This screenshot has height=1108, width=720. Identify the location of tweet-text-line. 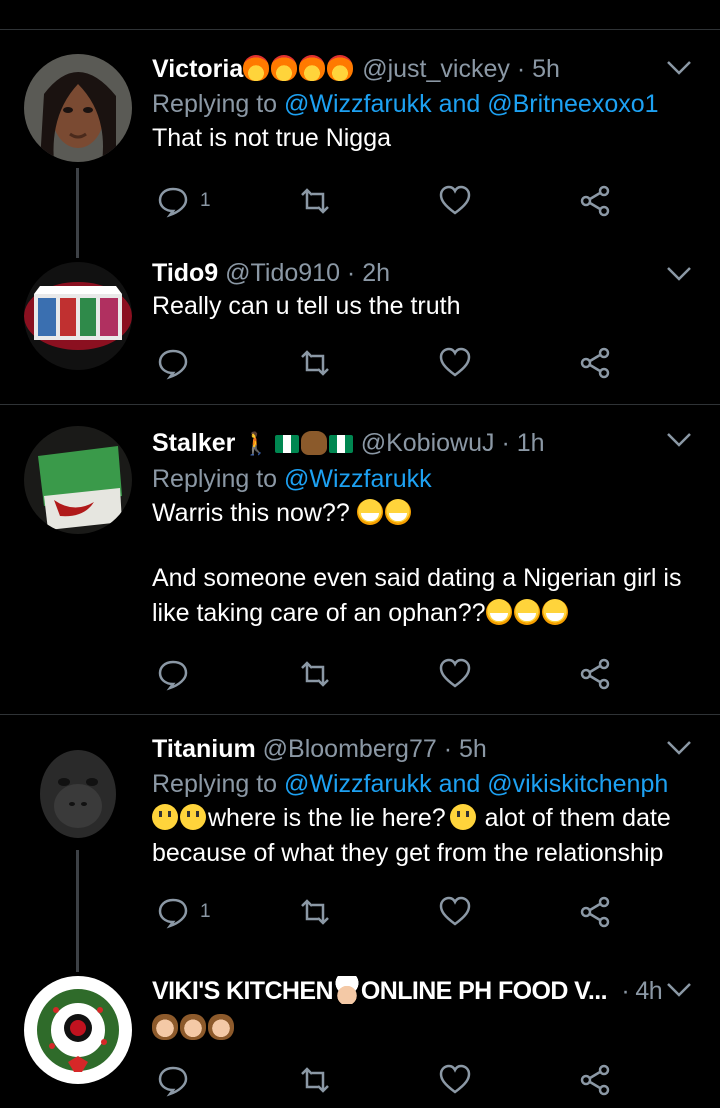
(424, 1028).